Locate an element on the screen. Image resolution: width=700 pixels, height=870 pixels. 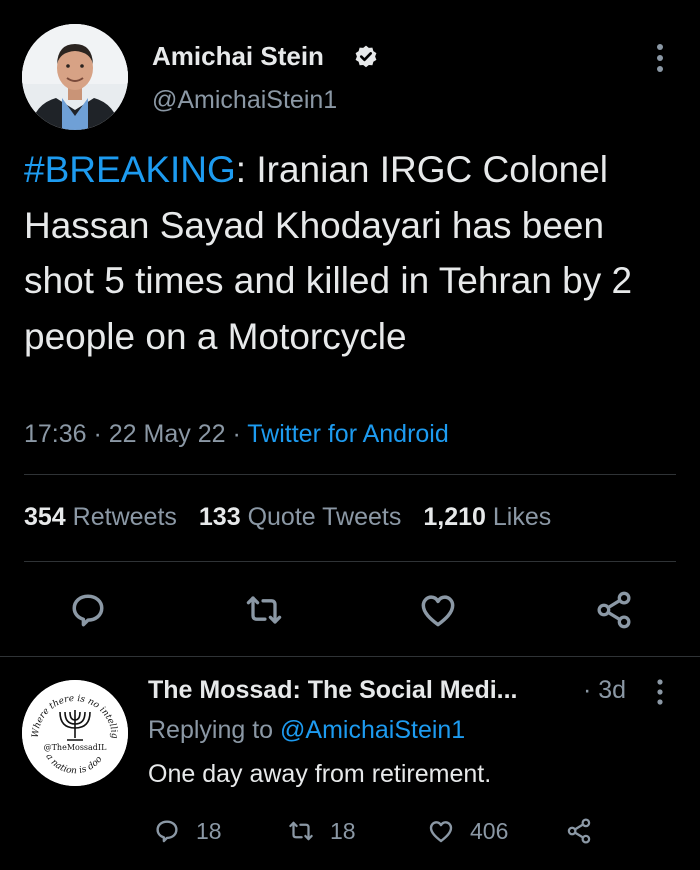
reply-likes-count: 406 is located at coordinates (489, 830).